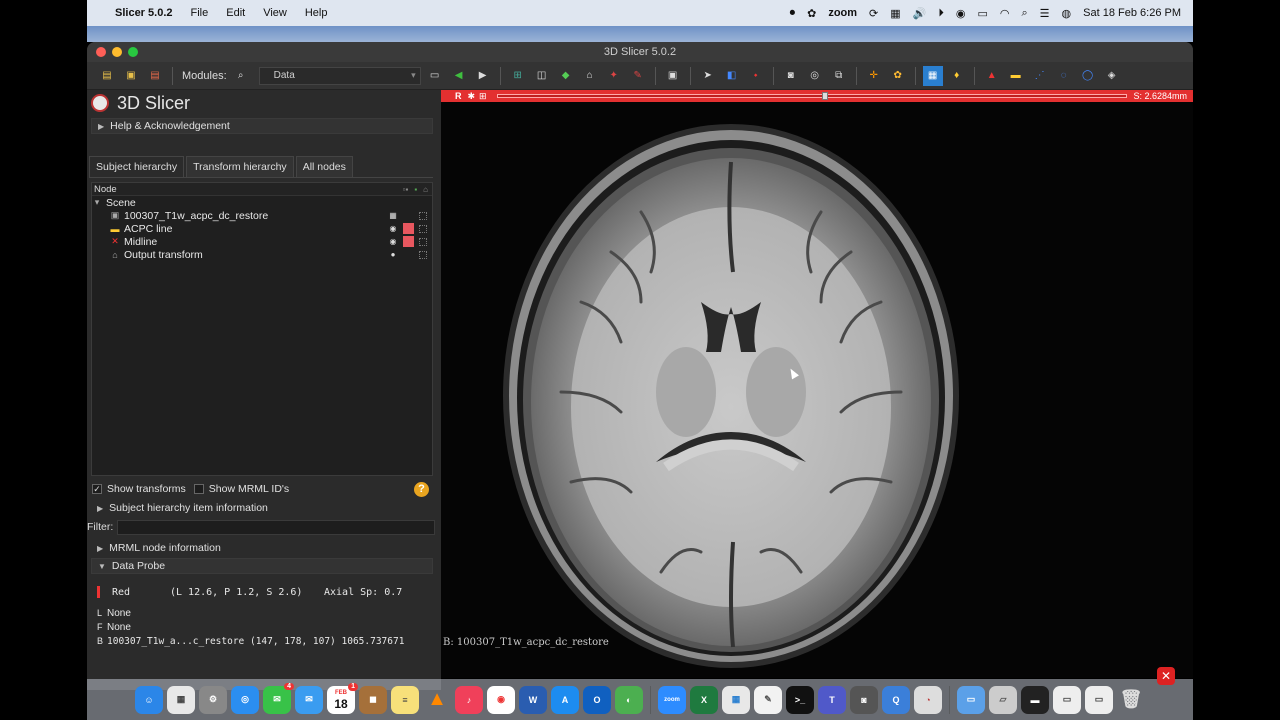  I want to click on back-arrow-icon: ◀, so click(459, 76).